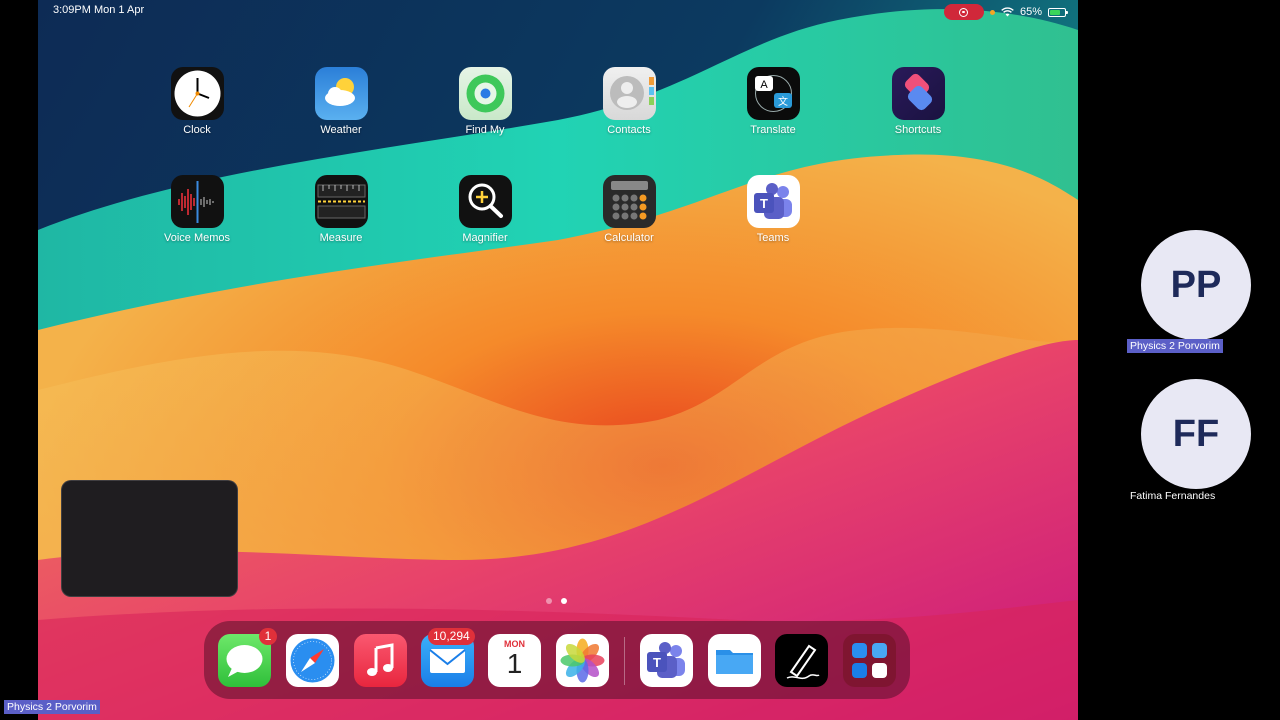 The width and height of the screenshot is (1280, 720). What do you see at coordinates (992, 12) in the screenshot?
I see `mic-in-use-dot` at bounding box center [992, 12].